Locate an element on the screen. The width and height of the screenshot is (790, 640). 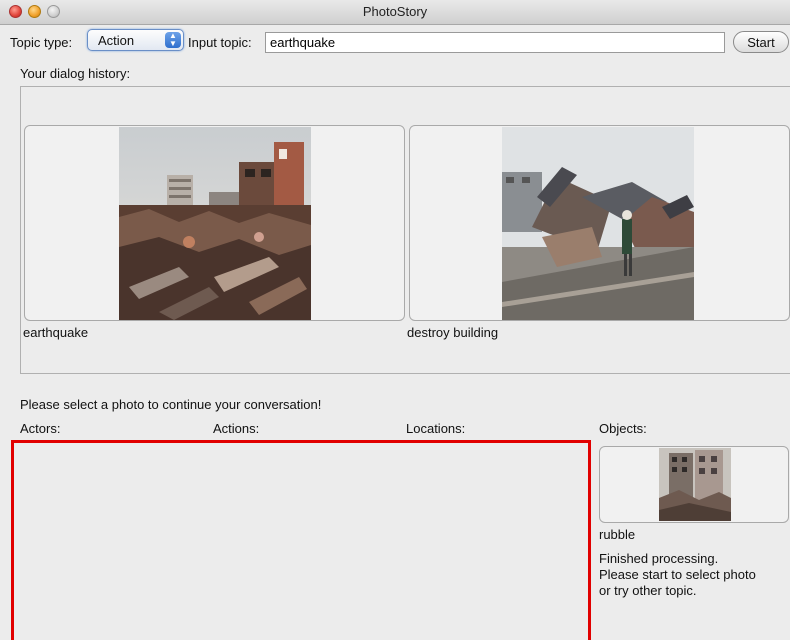
topic-type-value: Action is located at coordinates (116, 40).